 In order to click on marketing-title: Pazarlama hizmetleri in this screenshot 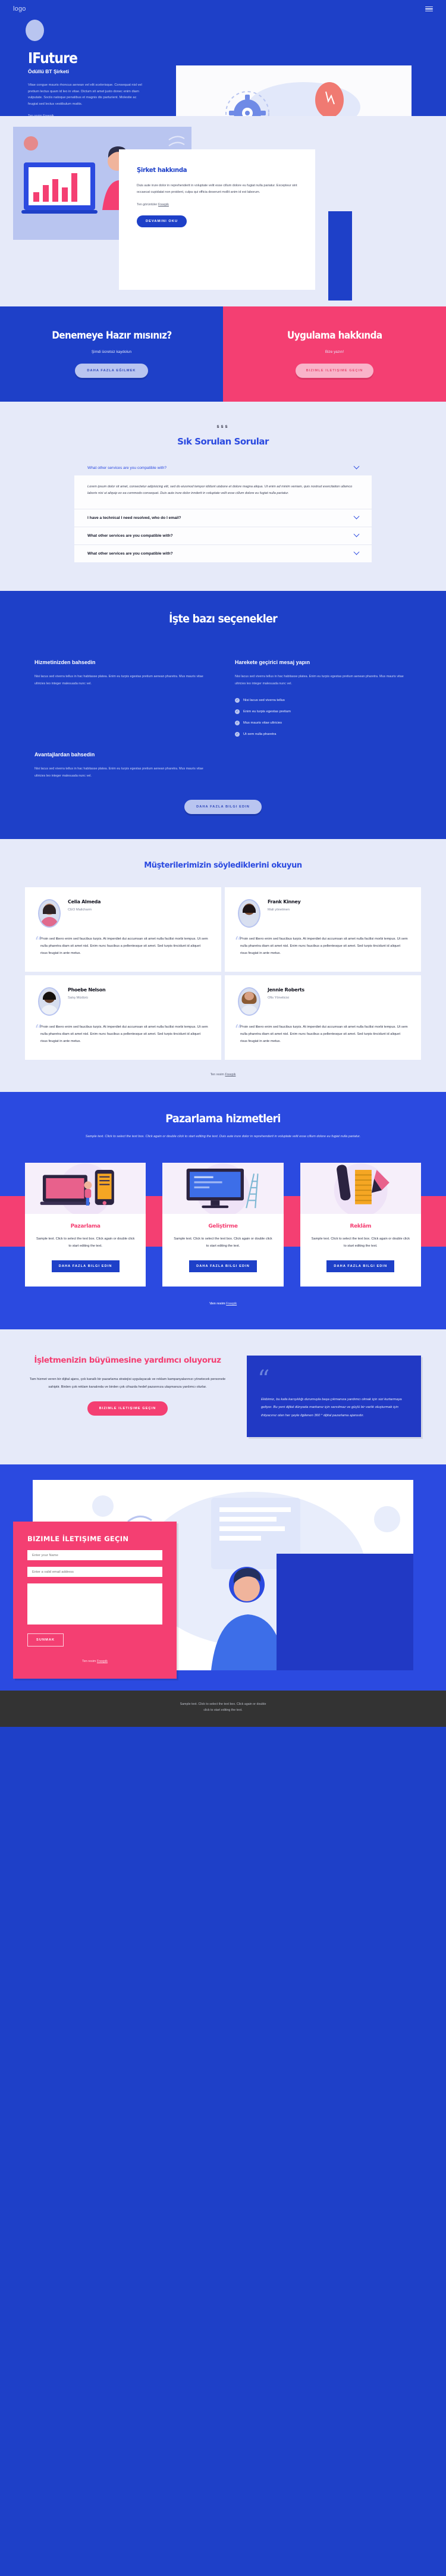, I will do `click(223, 1119)`.